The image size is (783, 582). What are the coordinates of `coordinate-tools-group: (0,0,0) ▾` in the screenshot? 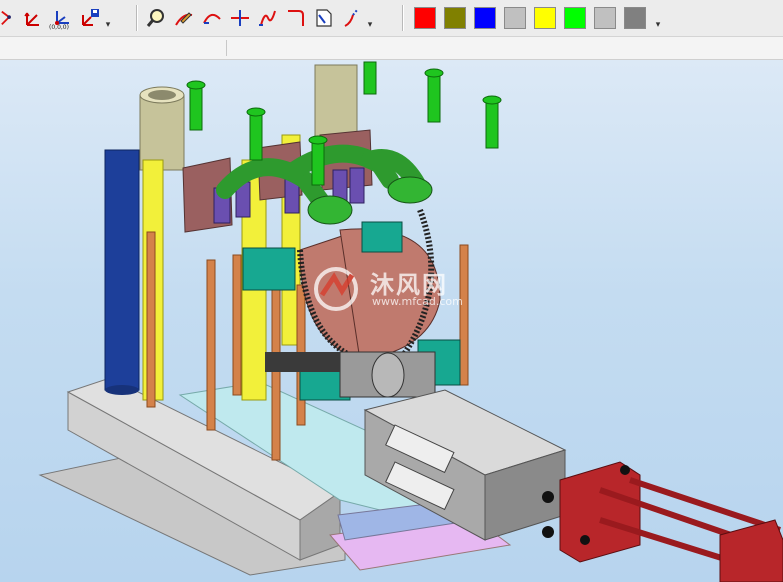 It's located at (56, 18).